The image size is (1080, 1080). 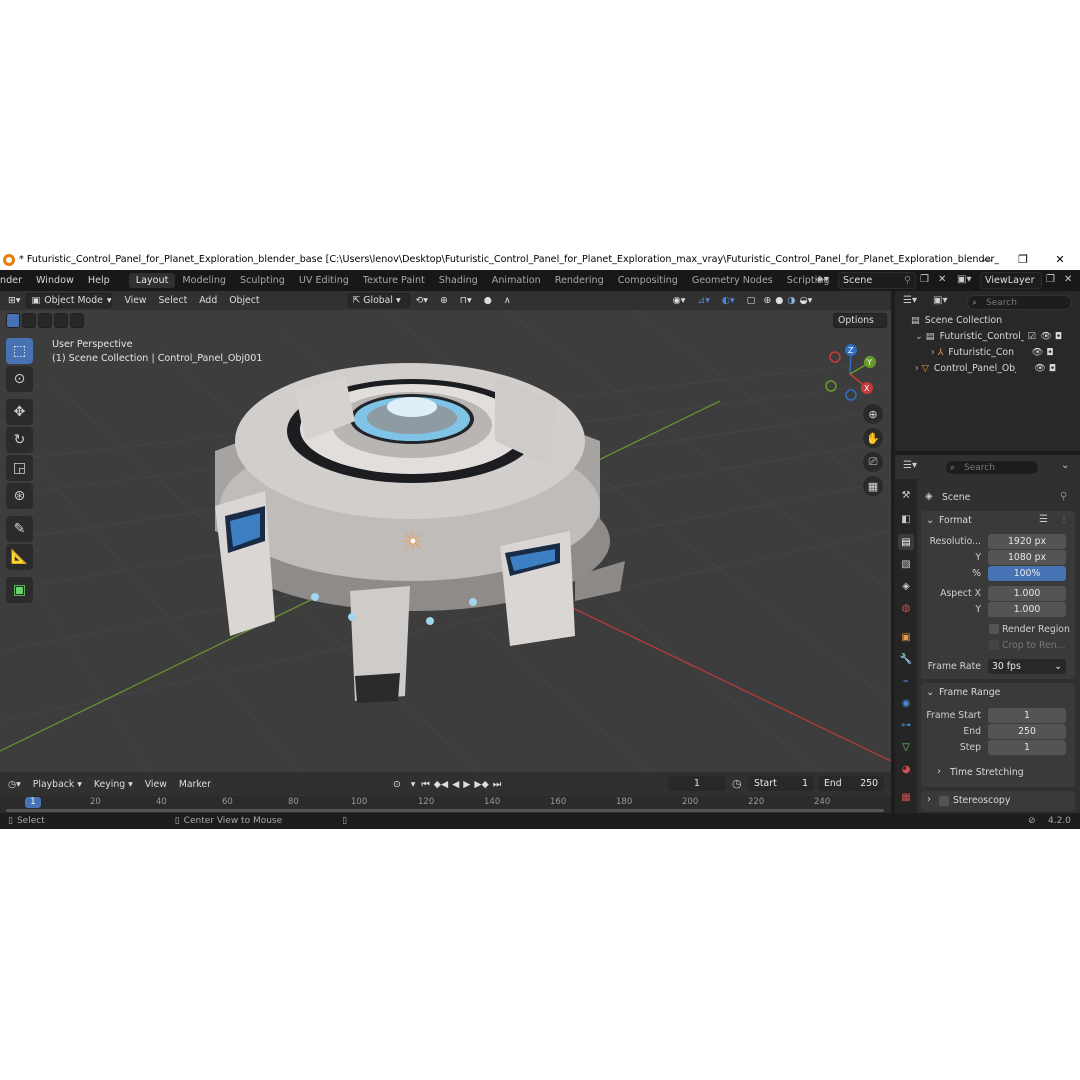 What do you see at coordinates (942, 279) in the screenshot?
I see `delete-scene-icon: ✕` at bounding box center [942, 279].